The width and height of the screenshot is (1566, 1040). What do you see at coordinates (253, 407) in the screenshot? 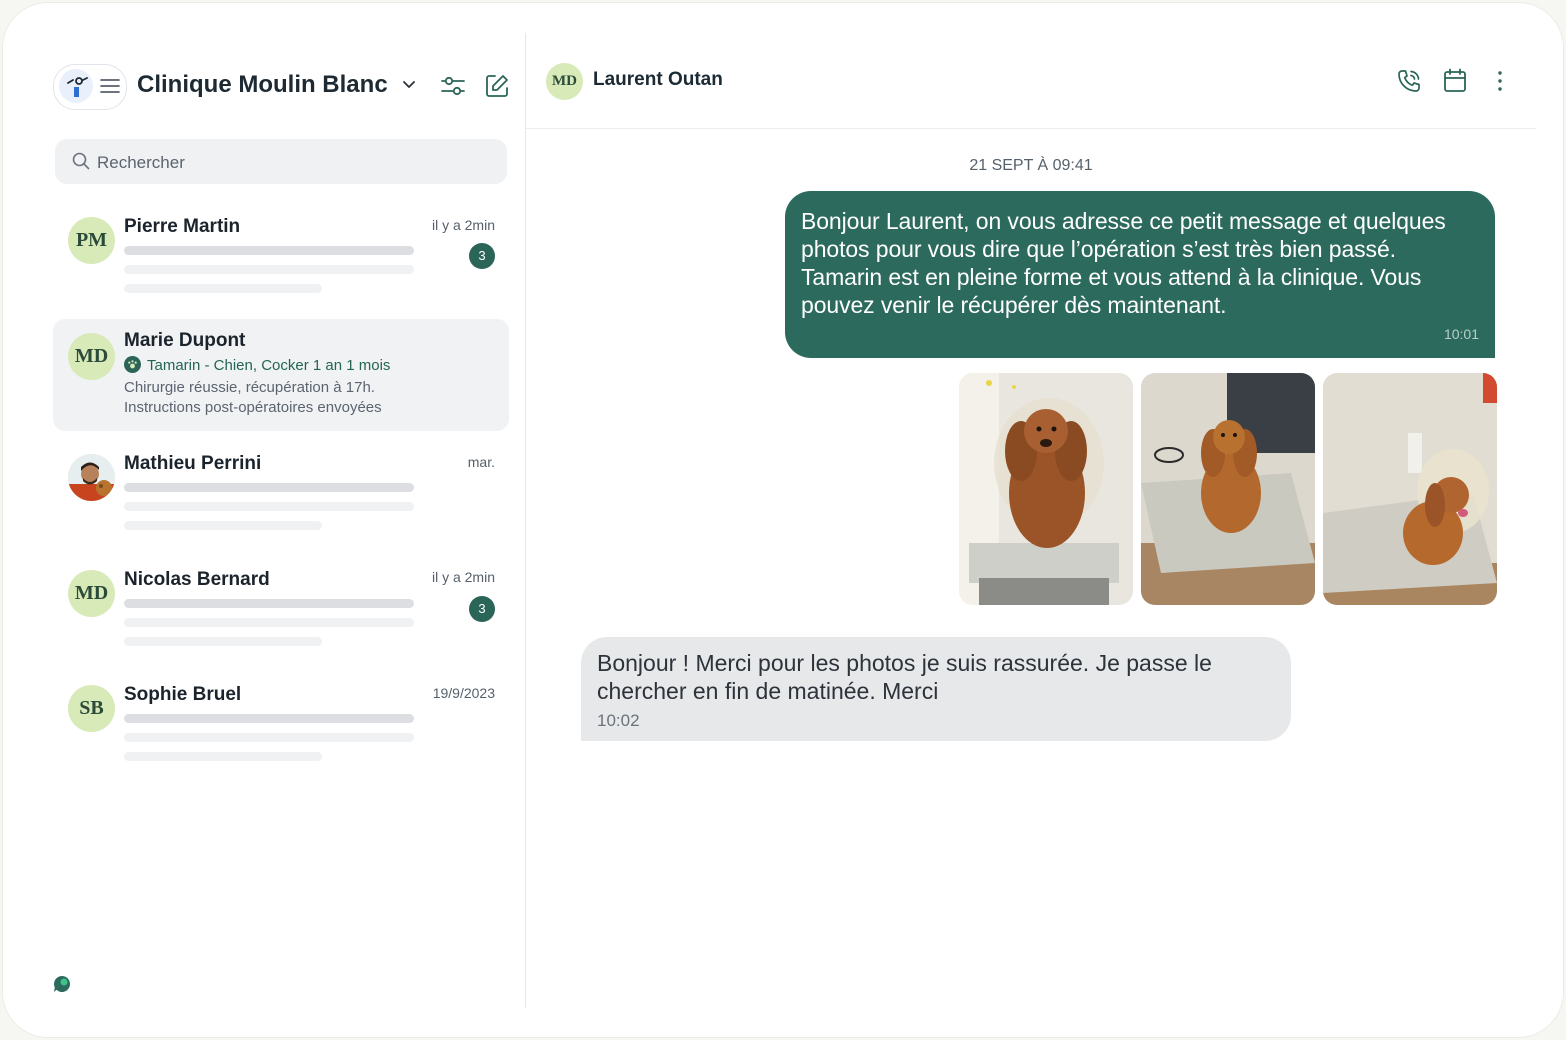
I see `message-preview: Instructions post-opératoires envoyées` at bounding box center [253, 407].